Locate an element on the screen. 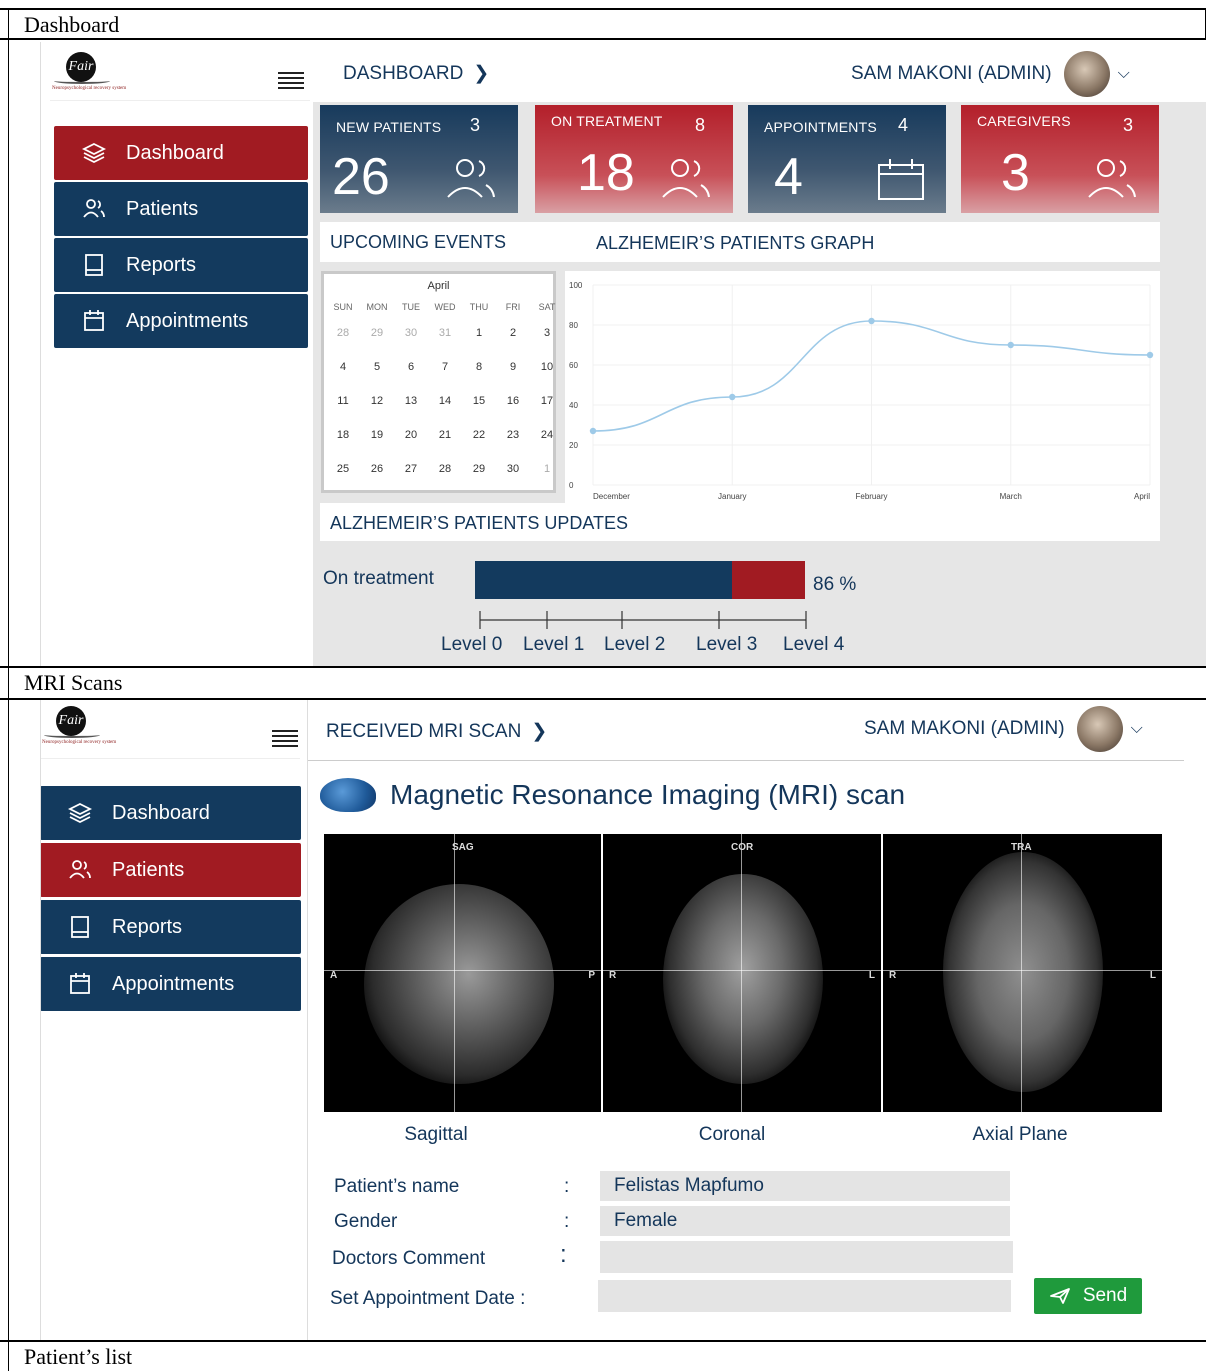 Image resolution: width=1206 pixels, height=1371 pixels. calendar-day: 4 is located at coordinates (343, 373).